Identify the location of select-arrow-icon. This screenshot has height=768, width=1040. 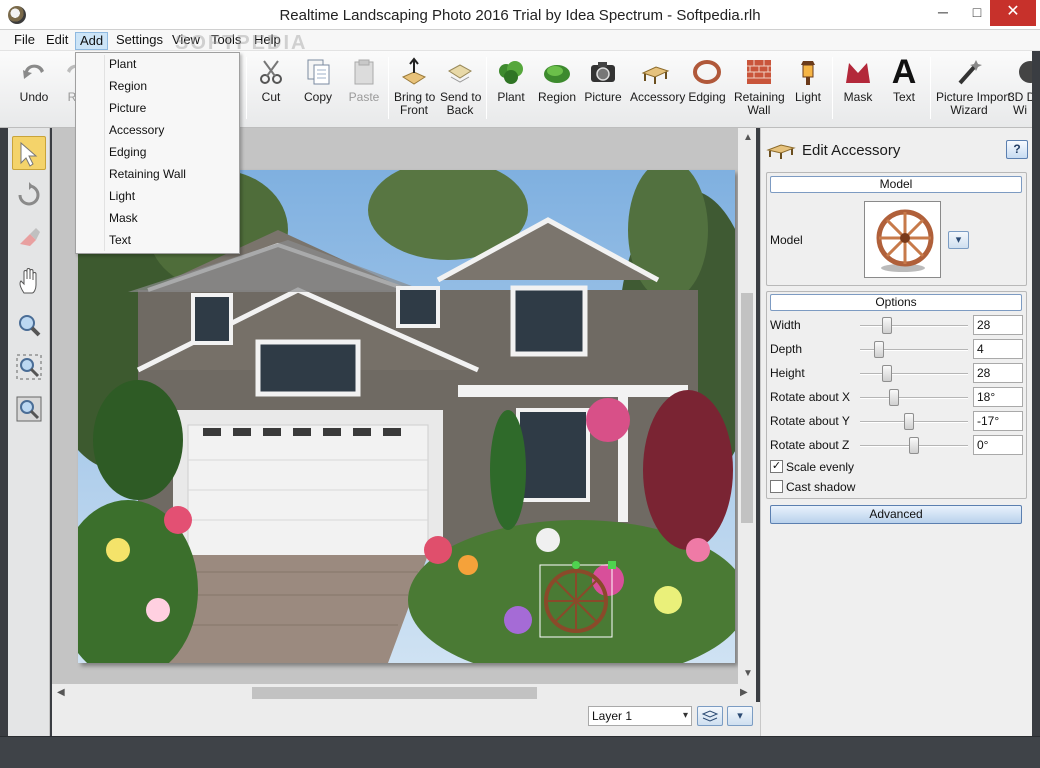
(29, 153).